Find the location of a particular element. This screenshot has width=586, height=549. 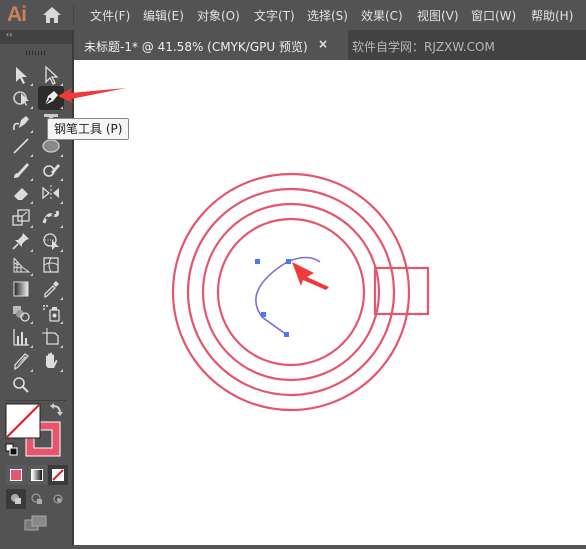

slice-tool is located at coordinates (21, 361).